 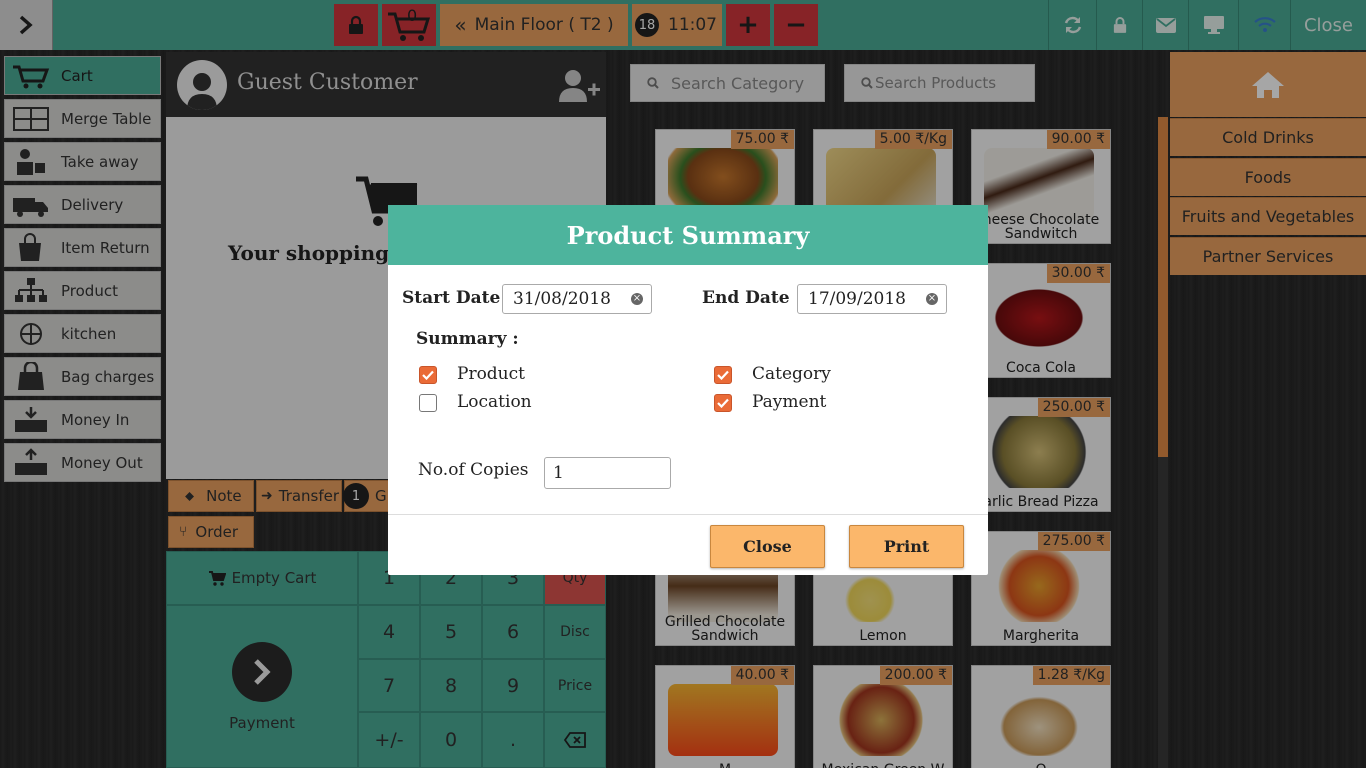 What do you see at coordinates (688, 235) in the screenshot?
I see `dialog-title: Product Summary` at bounding box center [688, 235].